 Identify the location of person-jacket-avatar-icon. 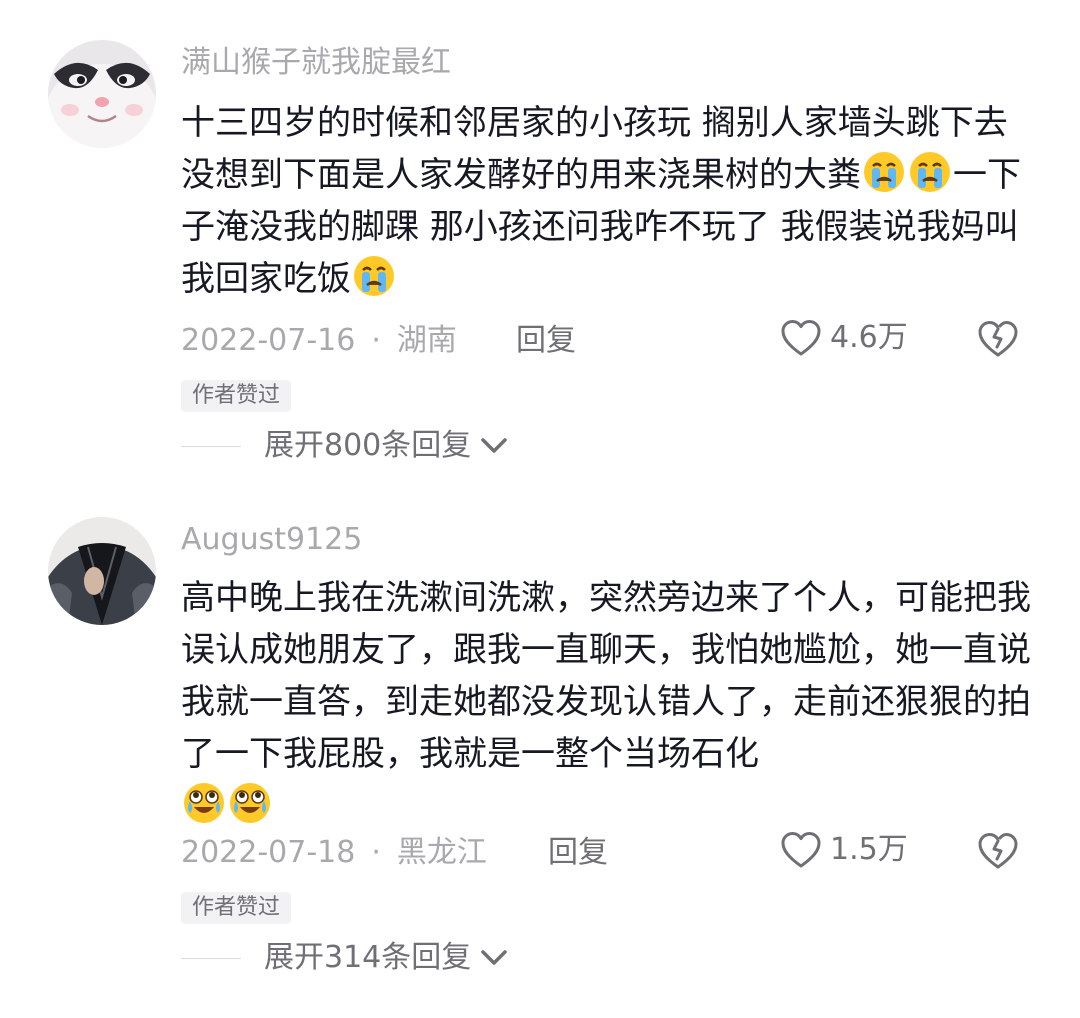
(102, 571).